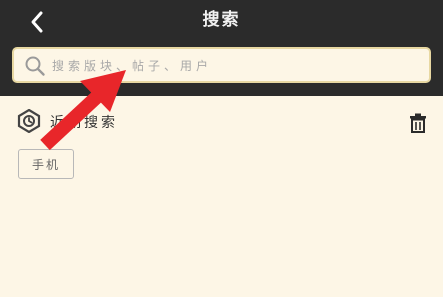 This screenshot has width=443, height=297. What do you see at coordinates (35, 66) in the screenshot?
I see `search-icon` at bounding box center [35, 66].